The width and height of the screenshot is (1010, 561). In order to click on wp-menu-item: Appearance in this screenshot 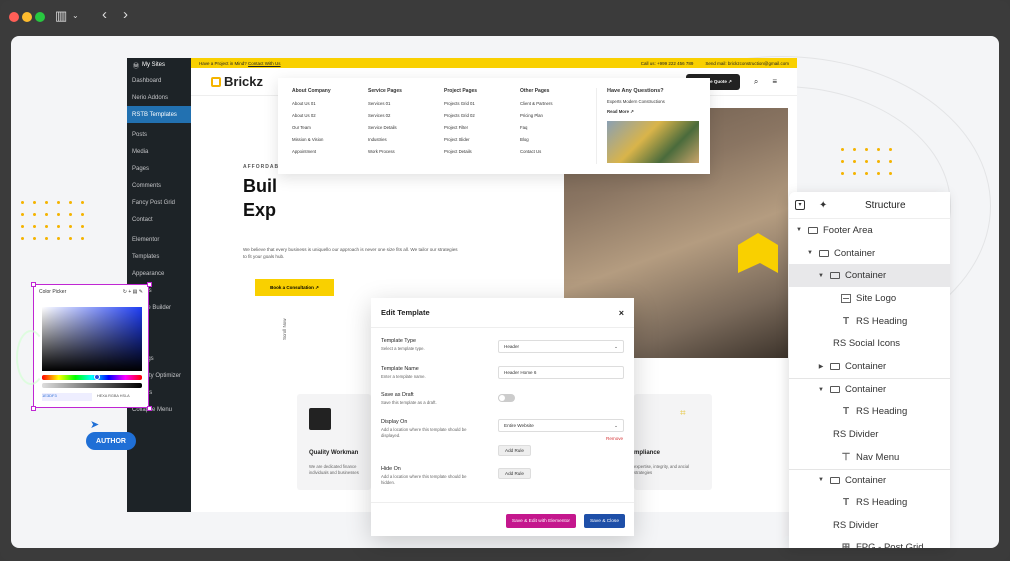, I will do `click(162, 273)`.